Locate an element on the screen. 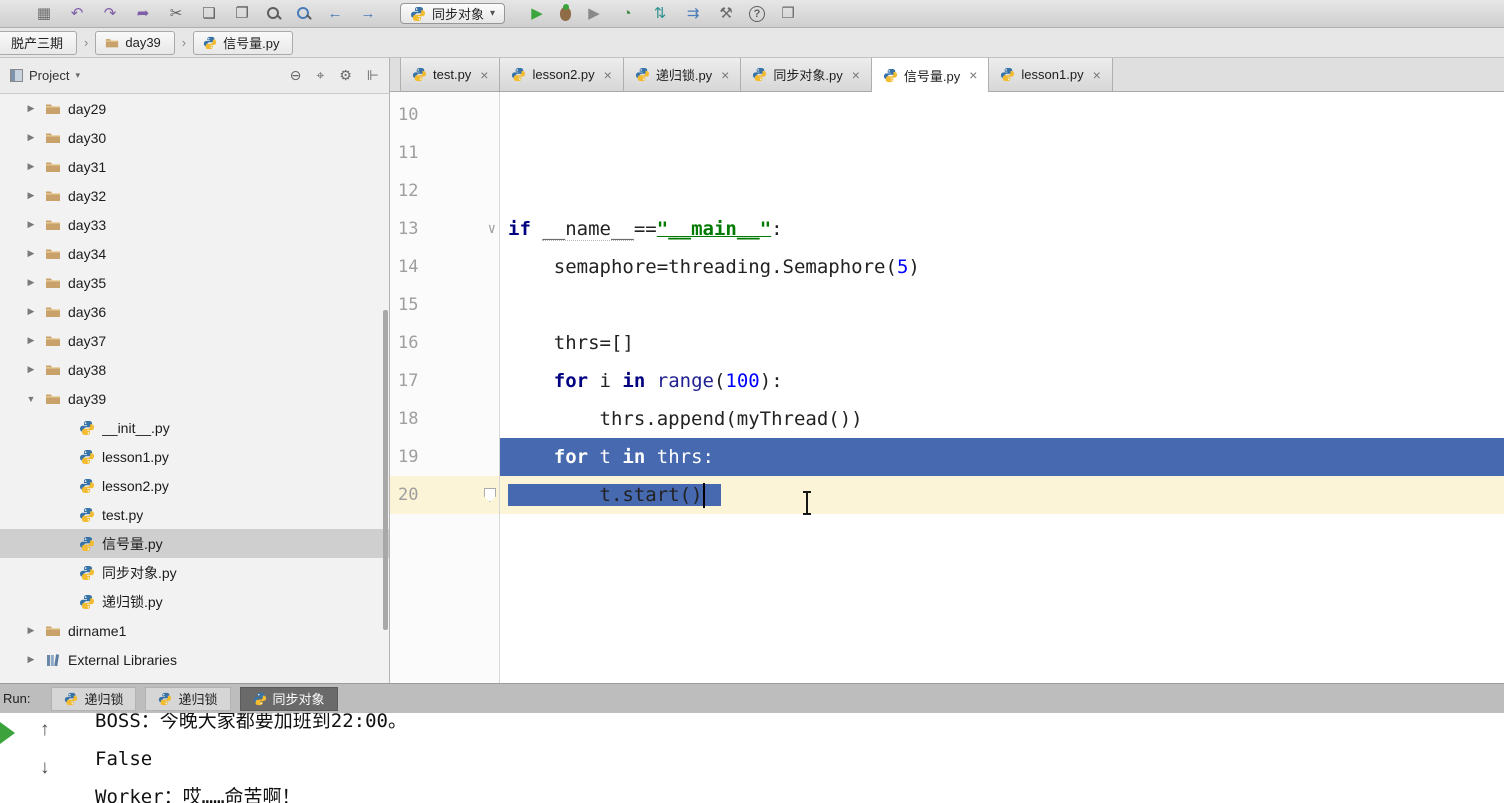 The image size is (1504, 803). collapse-all-icon: ⊖ is located at coordinates (296, 75).